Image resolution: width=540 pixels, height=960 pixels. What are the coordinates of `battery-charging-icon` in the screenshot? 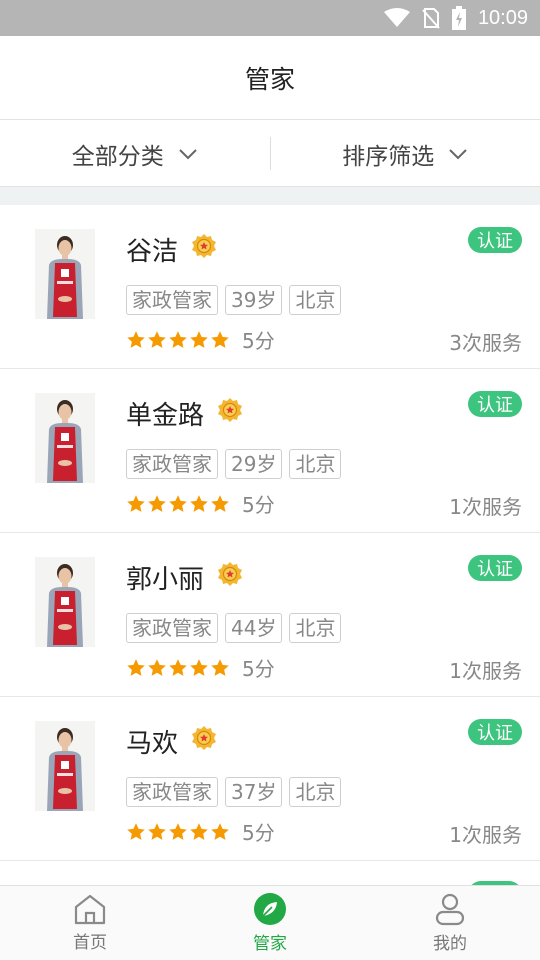 It's located at (458, 18).